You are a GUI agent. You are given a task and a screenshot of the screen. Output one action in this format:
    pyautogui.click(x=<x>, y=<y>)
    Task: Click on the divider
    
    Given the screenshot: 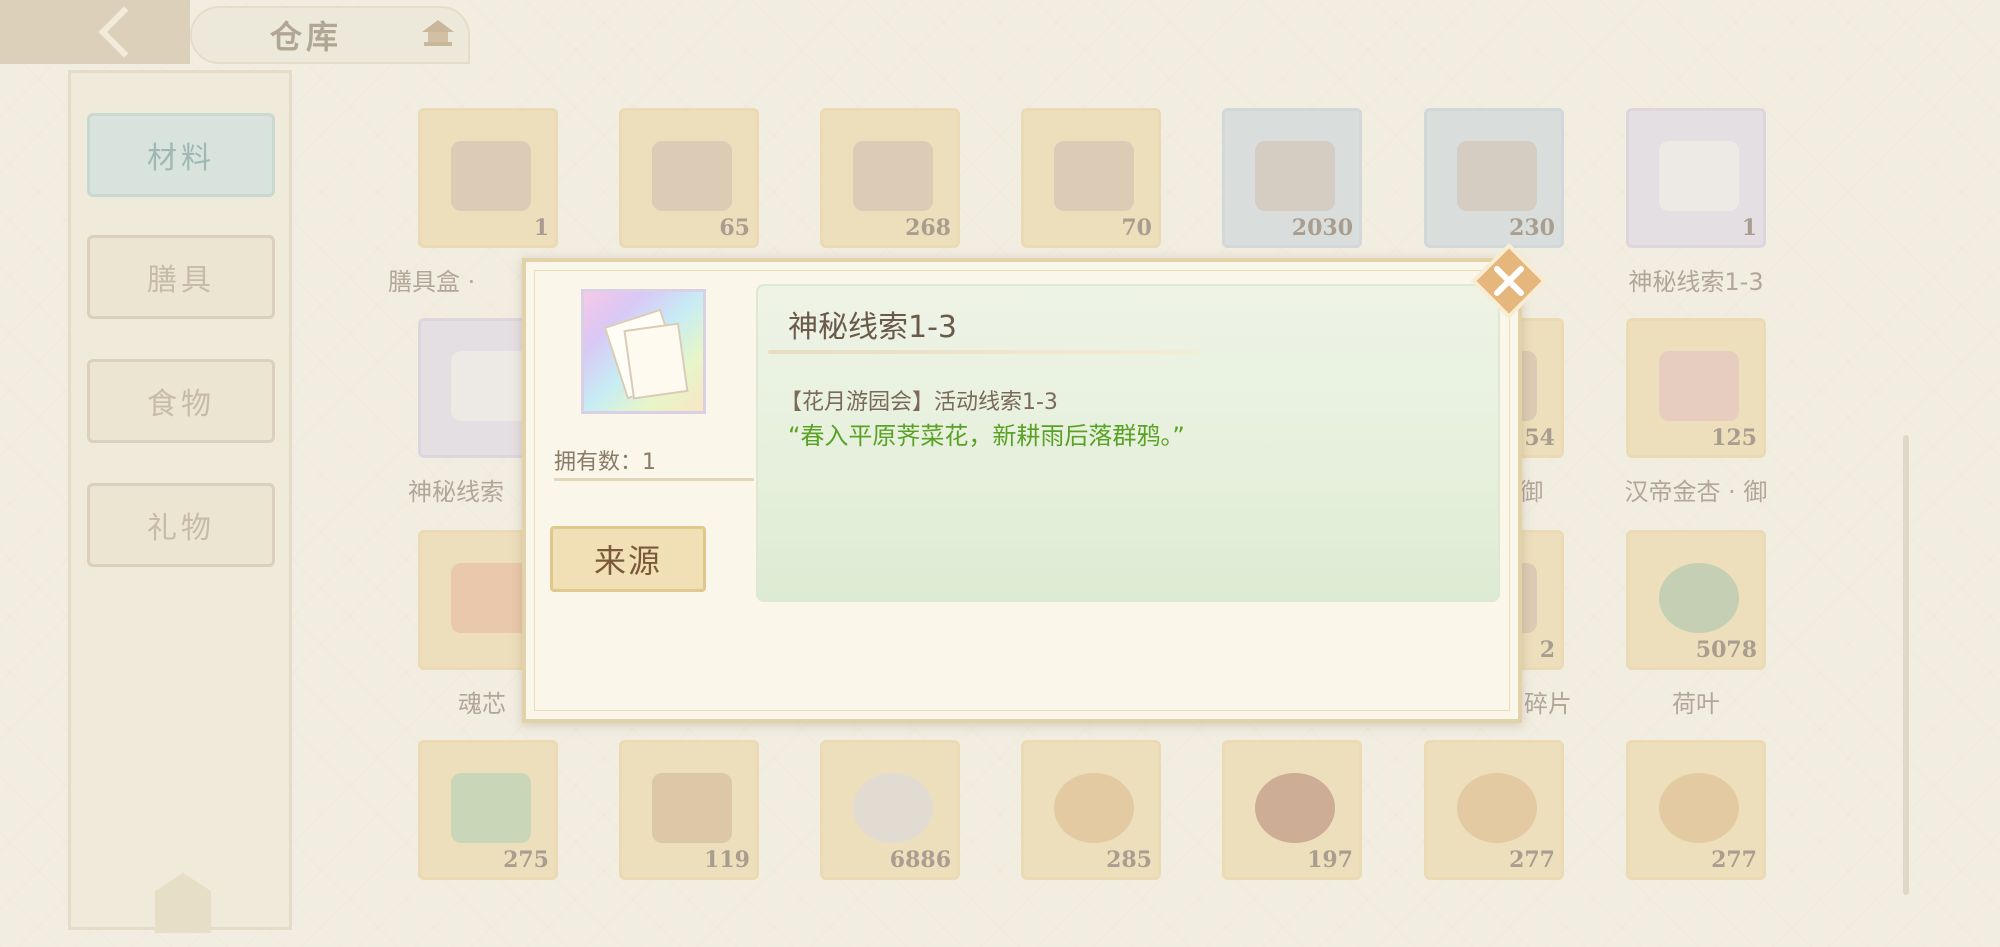 What is the action you would take?
    pyautogui.click(x=654, y=479)
    